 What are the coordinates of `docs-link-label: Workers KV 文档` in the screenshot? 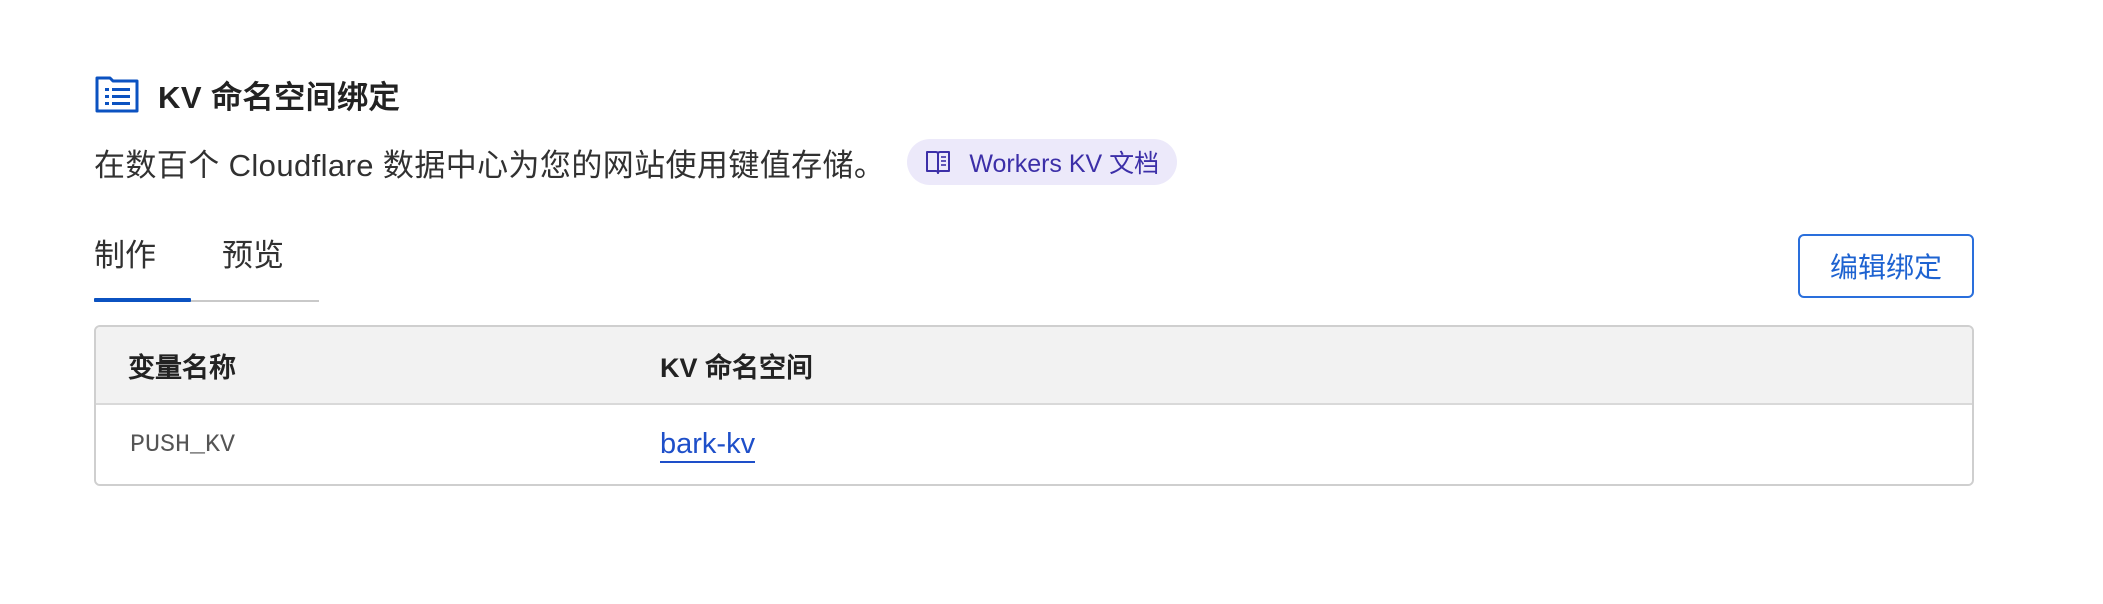 It's located at (1064, 164).